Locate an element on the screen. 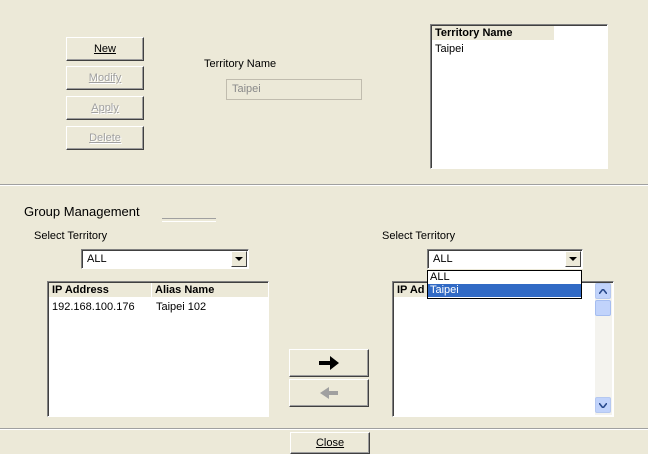 Image resolution: width=648 pixels, height=454 pixels. alias-name-column-header: Alias Name is located at coordinates (210, 290).